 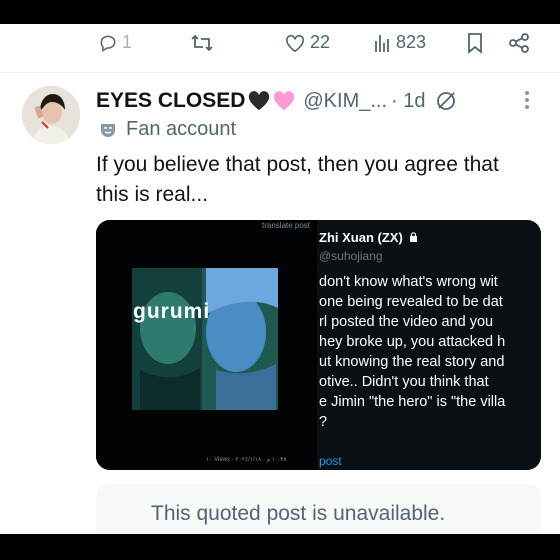 I want to click on post-divider, so click(x=280, y=72).